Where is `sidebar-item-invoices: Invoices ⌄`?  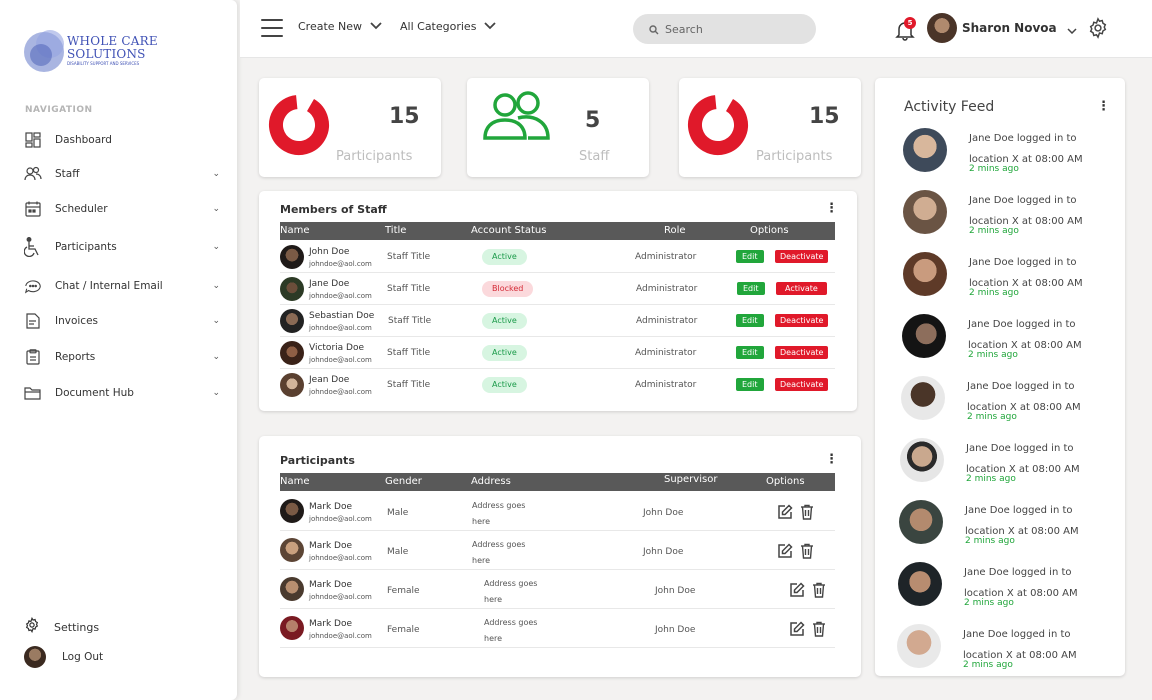
sidebar-item-invoices: Invoices ⌄ is located at coordinates (122, 321).